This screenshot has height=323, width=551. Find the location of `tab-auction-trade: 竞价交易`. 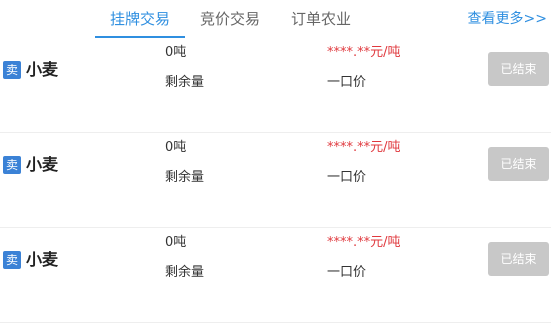

tab-auction-trade: 竞价交易 is located at coordinates (230, 19).